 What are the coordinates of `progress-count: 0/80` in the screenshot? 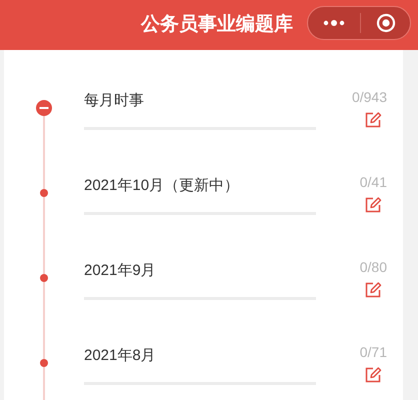 It's located at (373, 267).